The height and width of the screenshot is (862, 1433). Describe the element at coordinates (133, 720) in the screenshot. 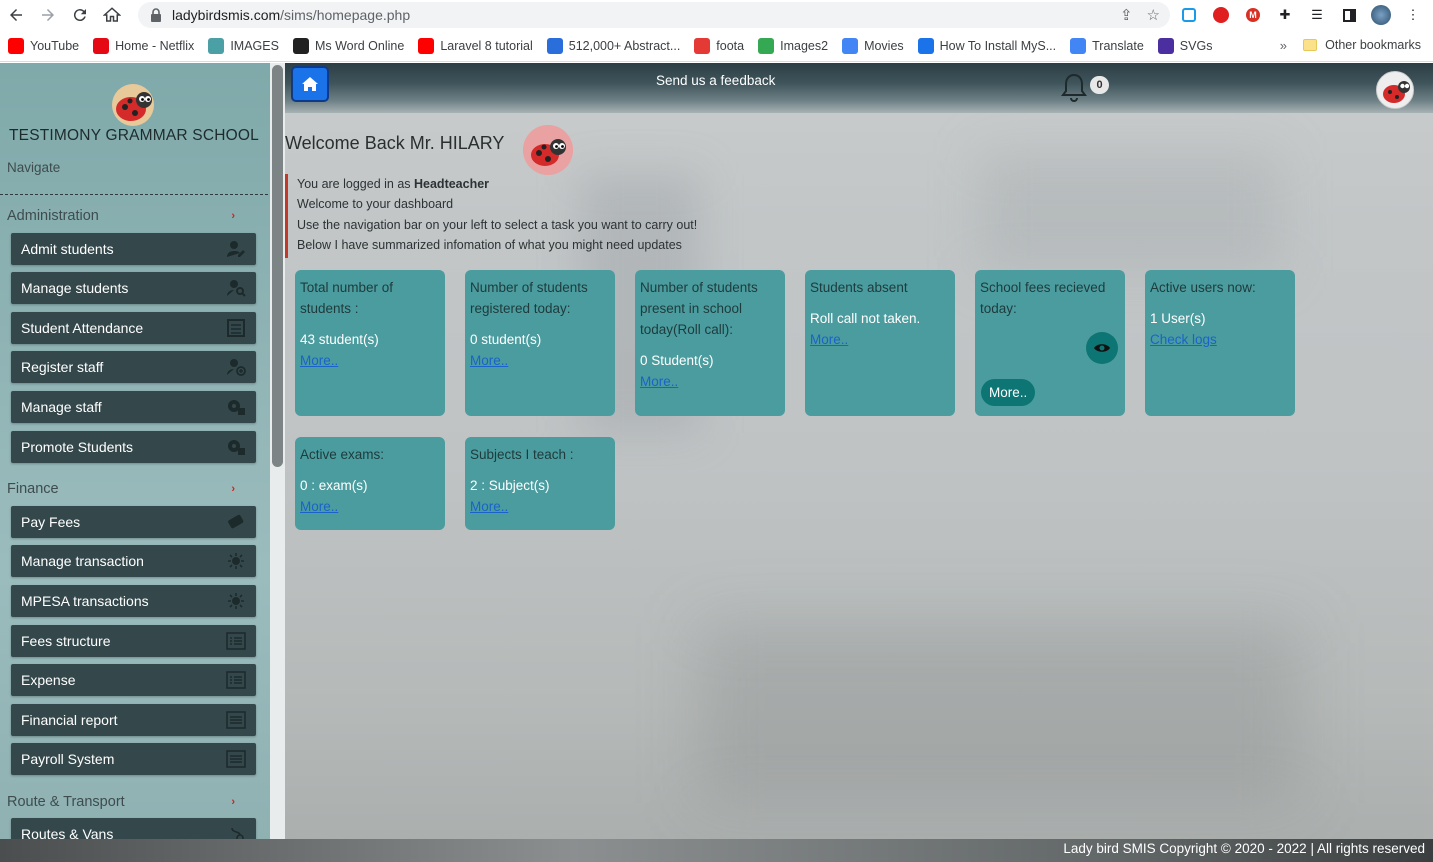

I see `sidebar-item-financial-report: Financial report` at that location.